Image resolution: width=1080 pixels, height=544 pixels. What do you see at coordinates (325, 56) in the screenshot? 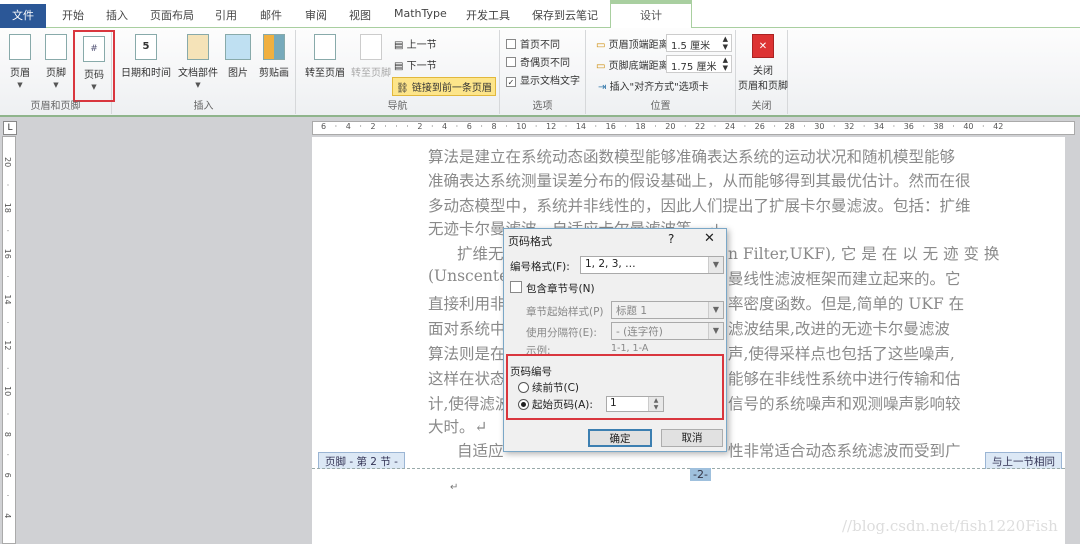
I see `goto-header-button: 转至页眉` at bounding box center [325, 56].